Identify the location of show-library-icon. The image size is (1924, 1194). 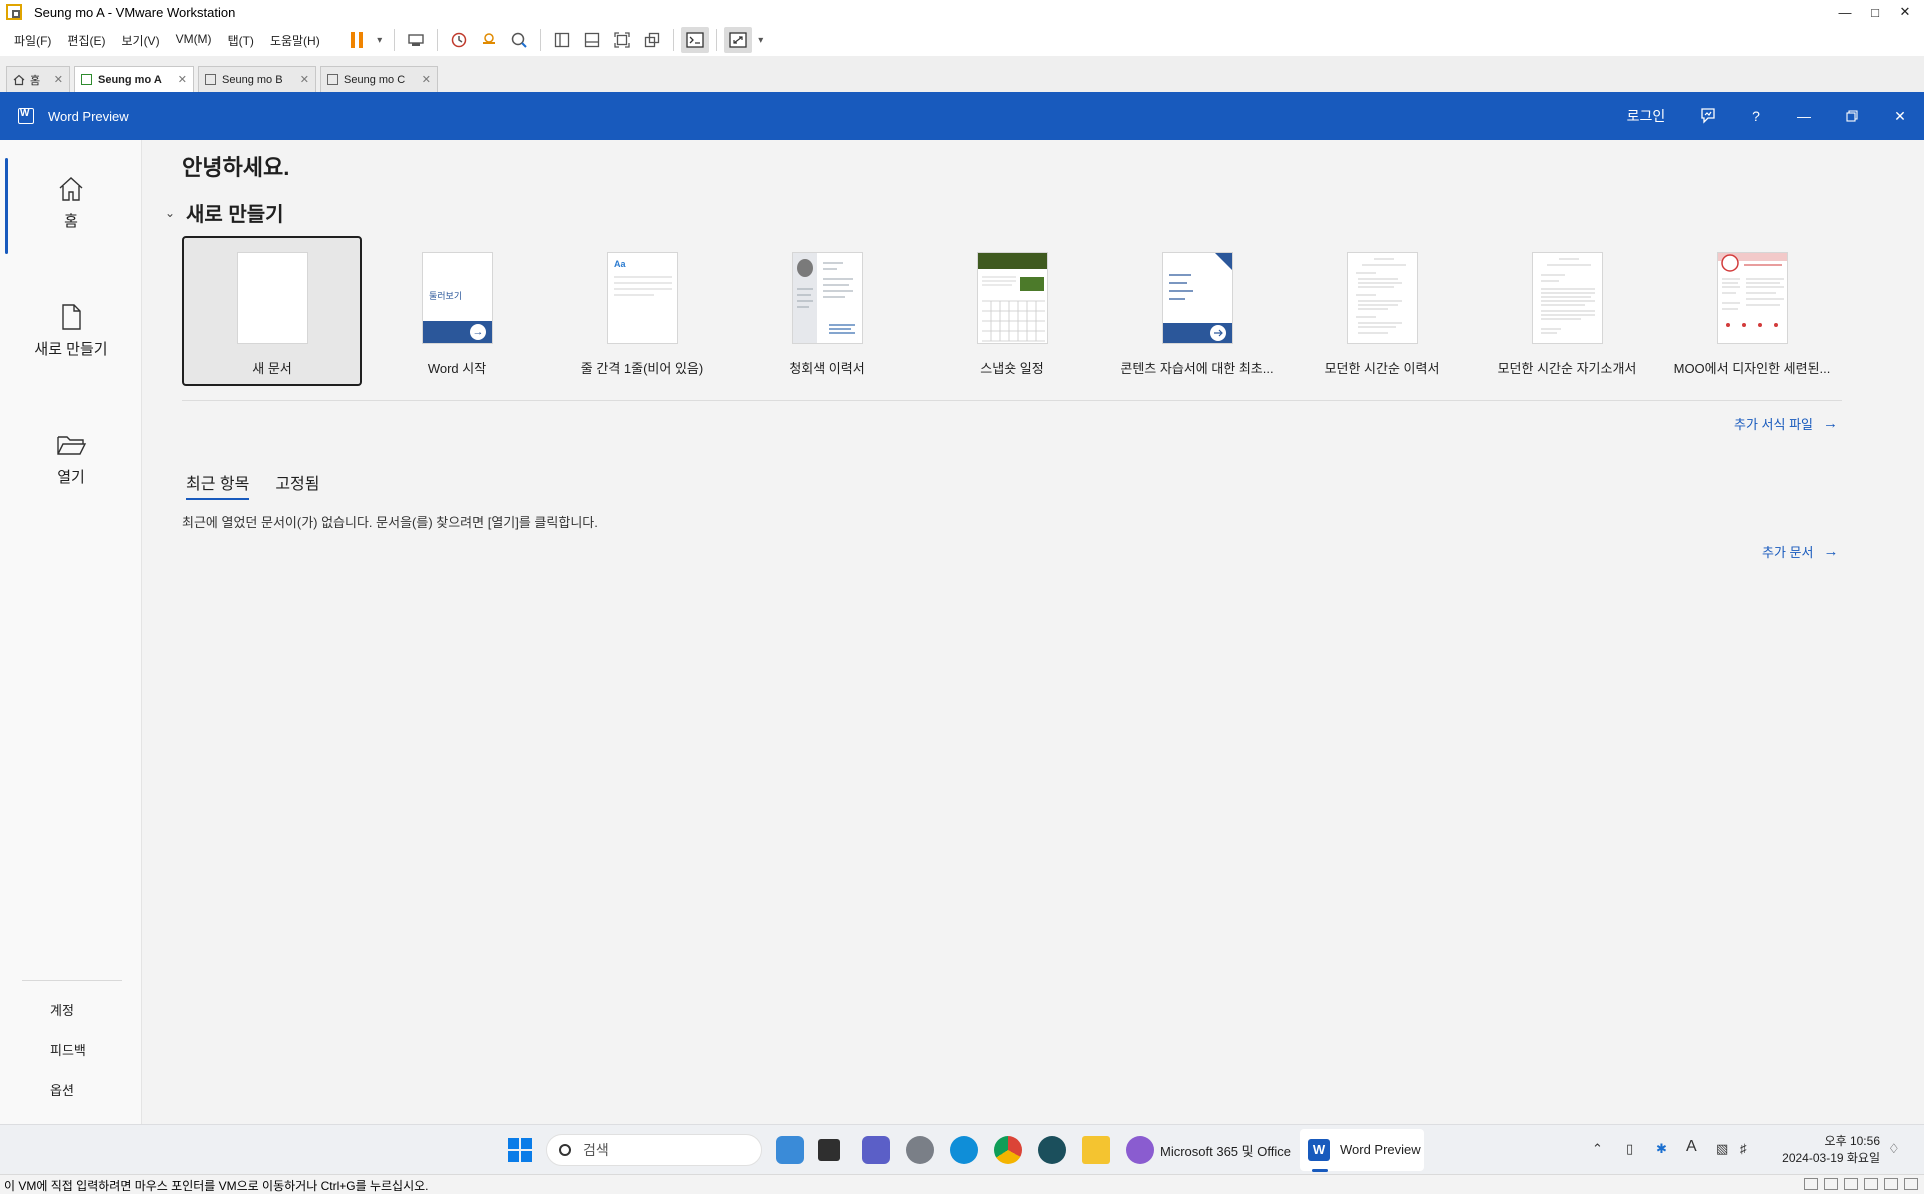
(562, 40).